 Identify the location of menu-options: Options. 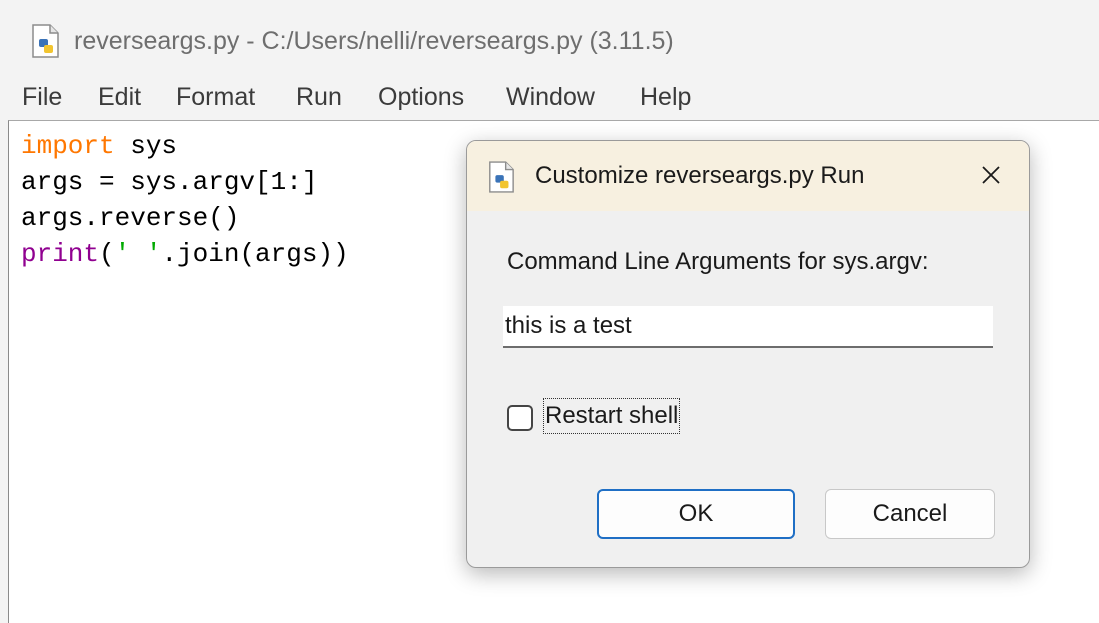
(421, 97).